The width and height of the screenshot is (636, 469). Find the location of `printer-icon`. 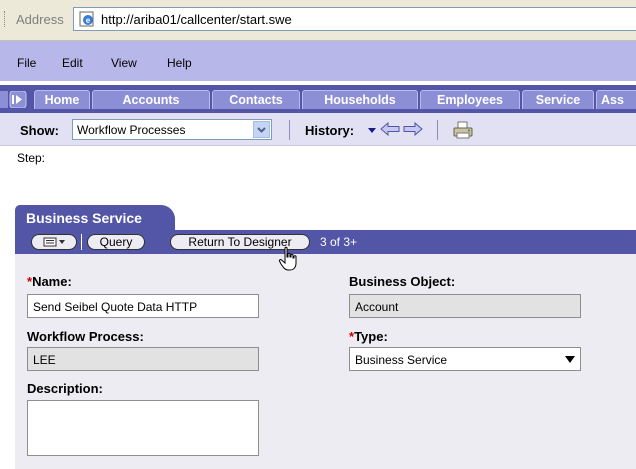

printer-icon is located at coordinates (463, 130).